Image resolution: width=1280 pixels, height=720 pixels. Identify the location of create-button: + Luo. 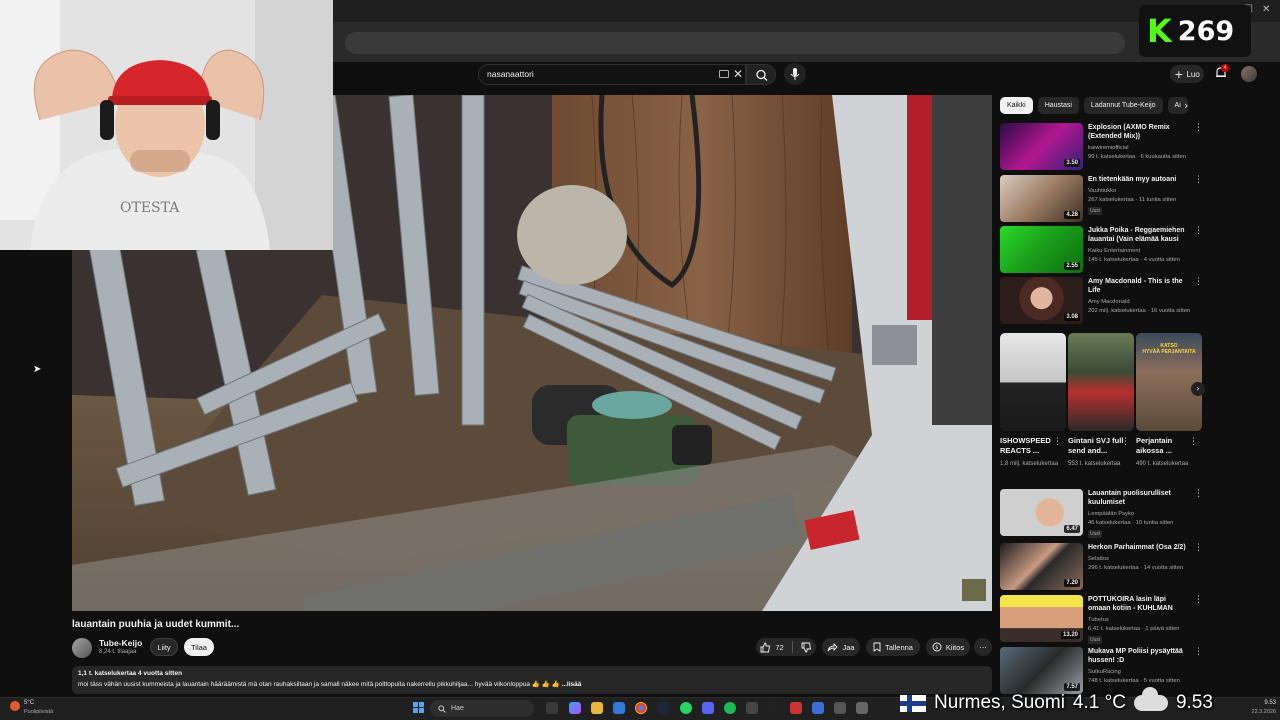
(1187, 74).